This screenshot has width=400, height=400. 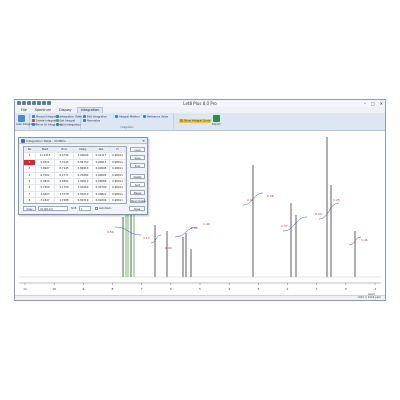 What do you see at coordinates (155, 117) in the screenshot?
I see `reference-value-button: Reference Value` at bounding box center [155, 117].